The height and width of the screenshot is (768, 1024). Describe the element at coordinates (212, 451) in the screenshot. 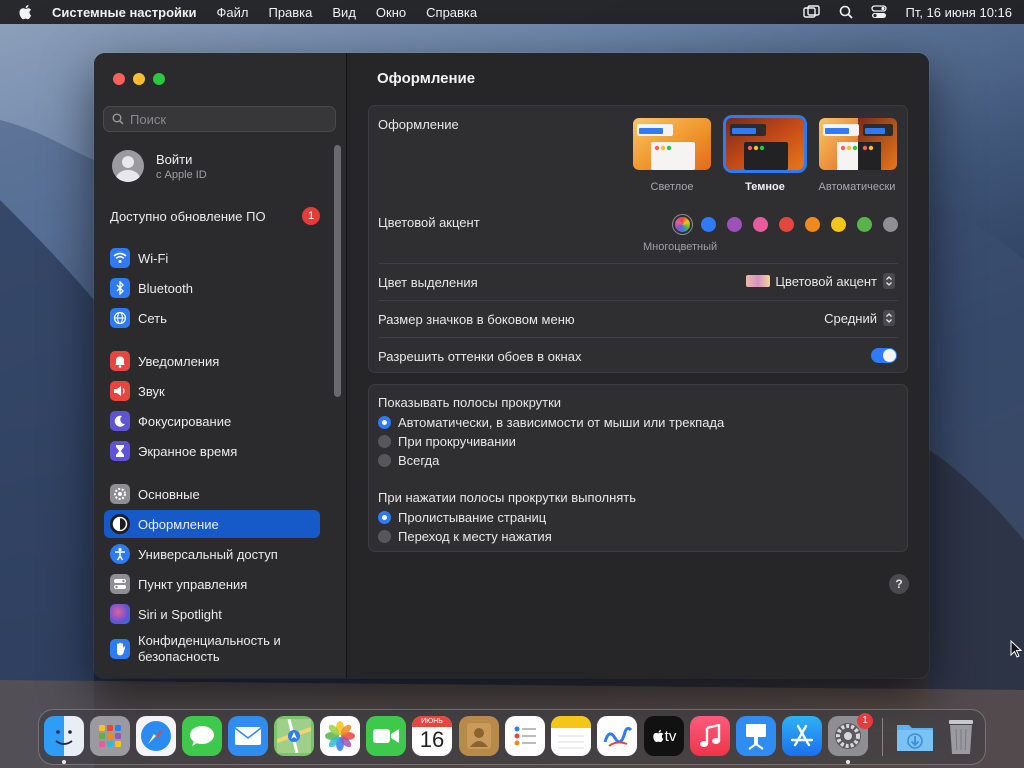

I see `sidebar-item-screen-time: Экранное время` at that location.